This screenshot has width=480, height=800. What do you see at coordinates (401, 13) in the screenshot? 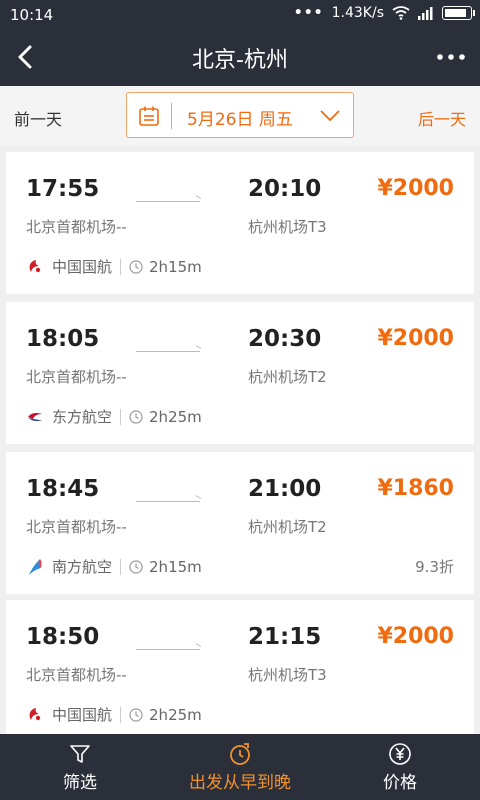
I see `wifi-icon` at bounding box center [401, 13].